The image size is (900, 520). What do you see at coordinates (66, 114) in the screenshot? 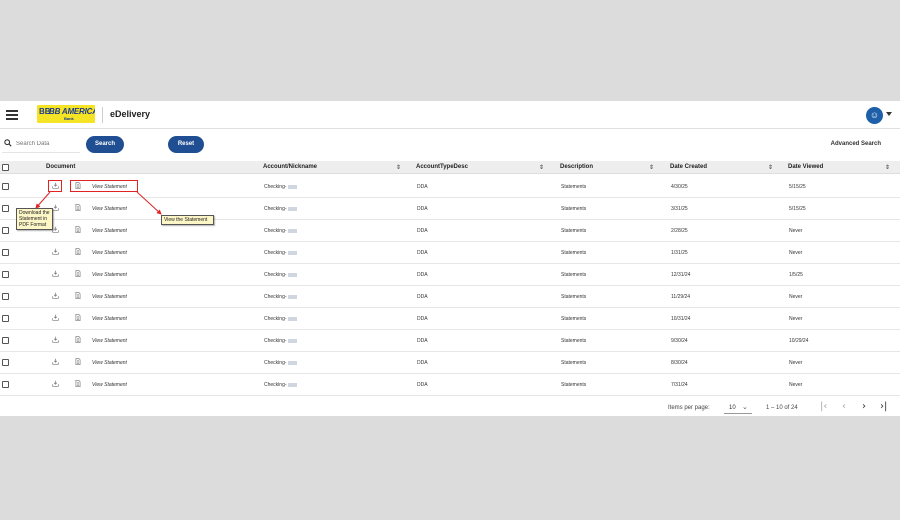
I see `bank-logo: BB BB AMERICAS Bank` at bounding box center [66, 114].